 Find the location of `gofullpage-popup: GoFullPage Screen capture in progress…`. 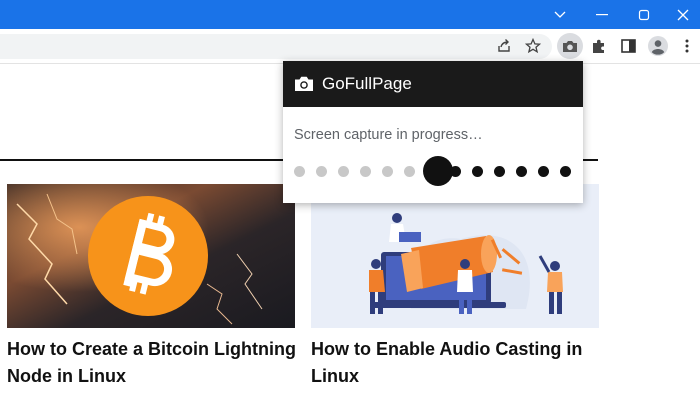

gofullpage-popup: GoFullPage Screen capture in progress… is located at coordinates (433, 132).